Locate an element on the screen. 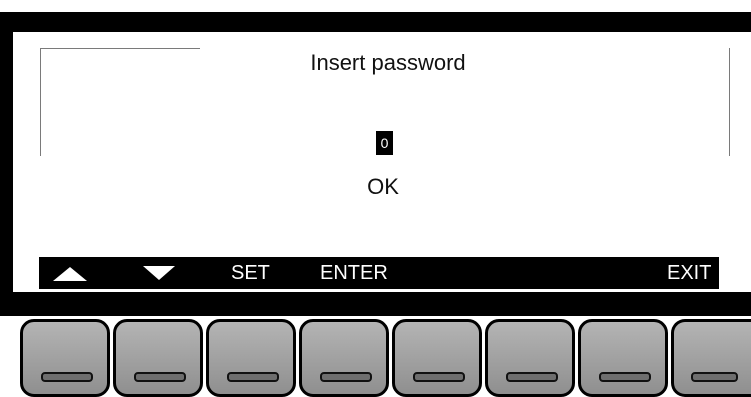 The height and width of the screenshot is (397, 751). frame-line-left is located at coordinates (40, 102).